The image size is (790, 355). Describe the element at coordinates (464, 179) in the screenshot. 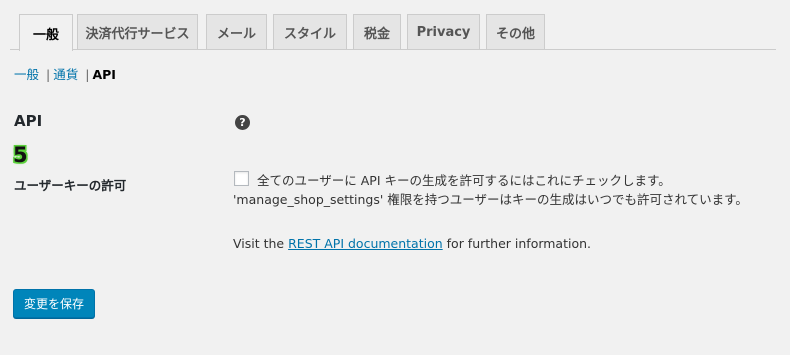

I see `allow-user-keys-checkbox-label: 全てのユーザーに API キーの生成を許可するにはこれにチェックします。` at that location.